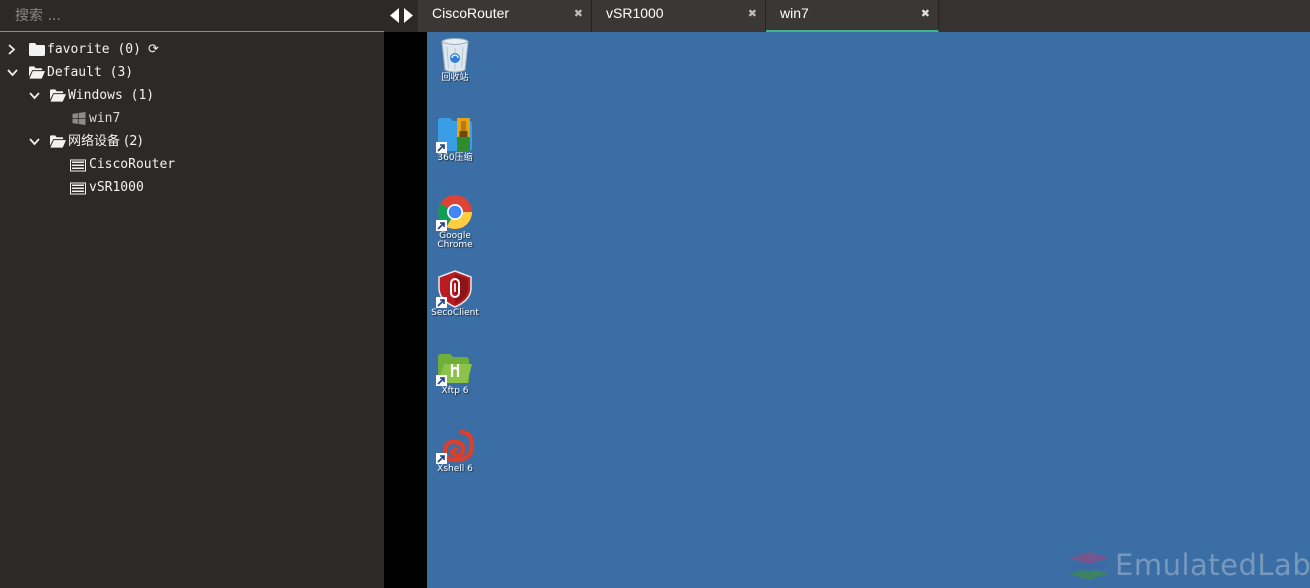  I want to click on tree-node-win7: win7, so click(192, 118).